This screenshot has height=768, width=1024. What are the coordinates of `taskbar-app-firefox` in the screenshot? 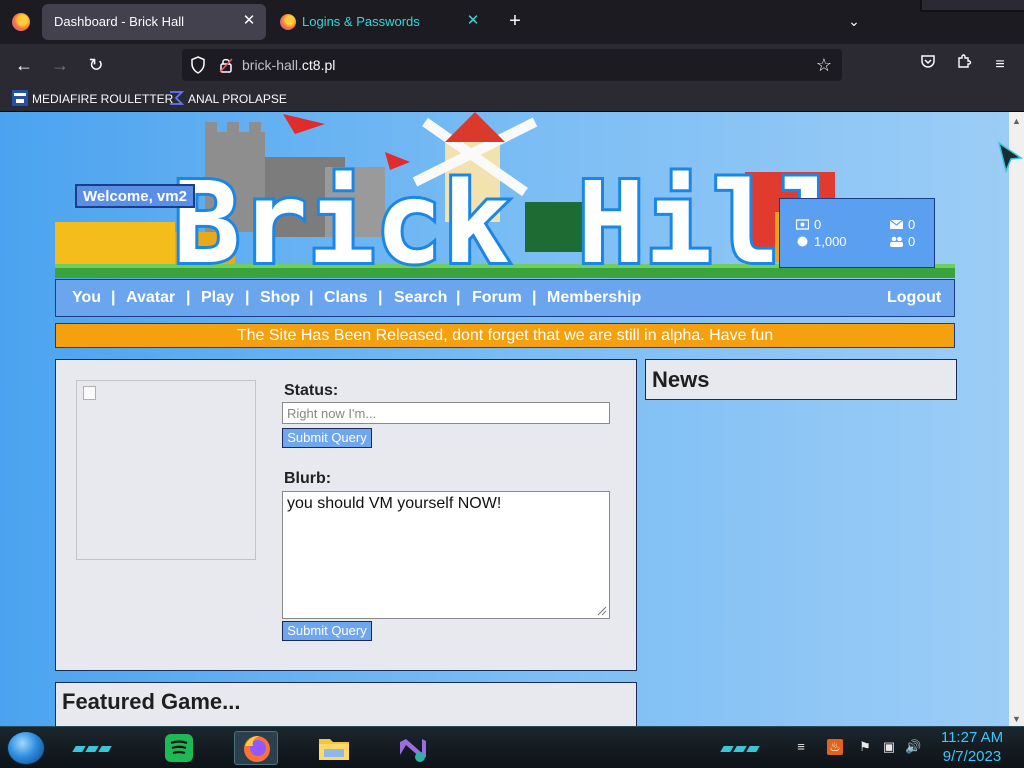 It's located at (256, 748).